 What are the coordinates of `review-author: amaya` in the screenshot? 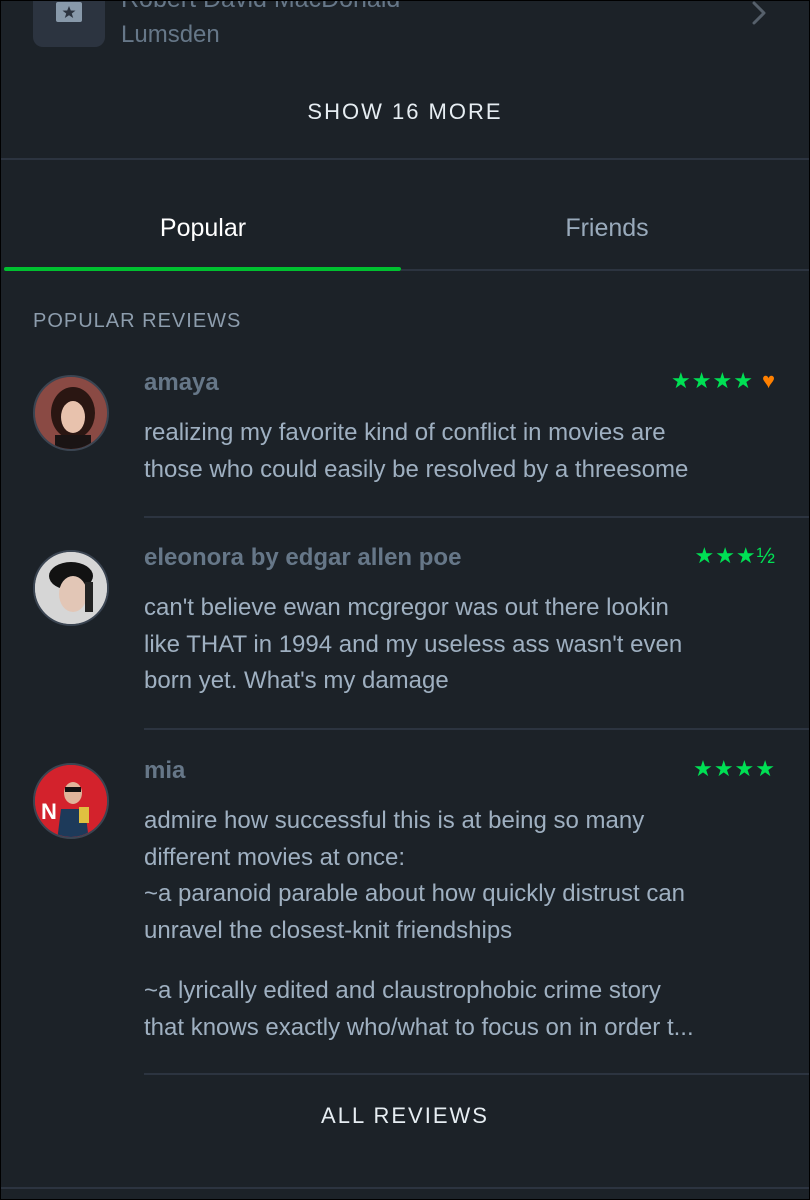 It's located at (181, 383).